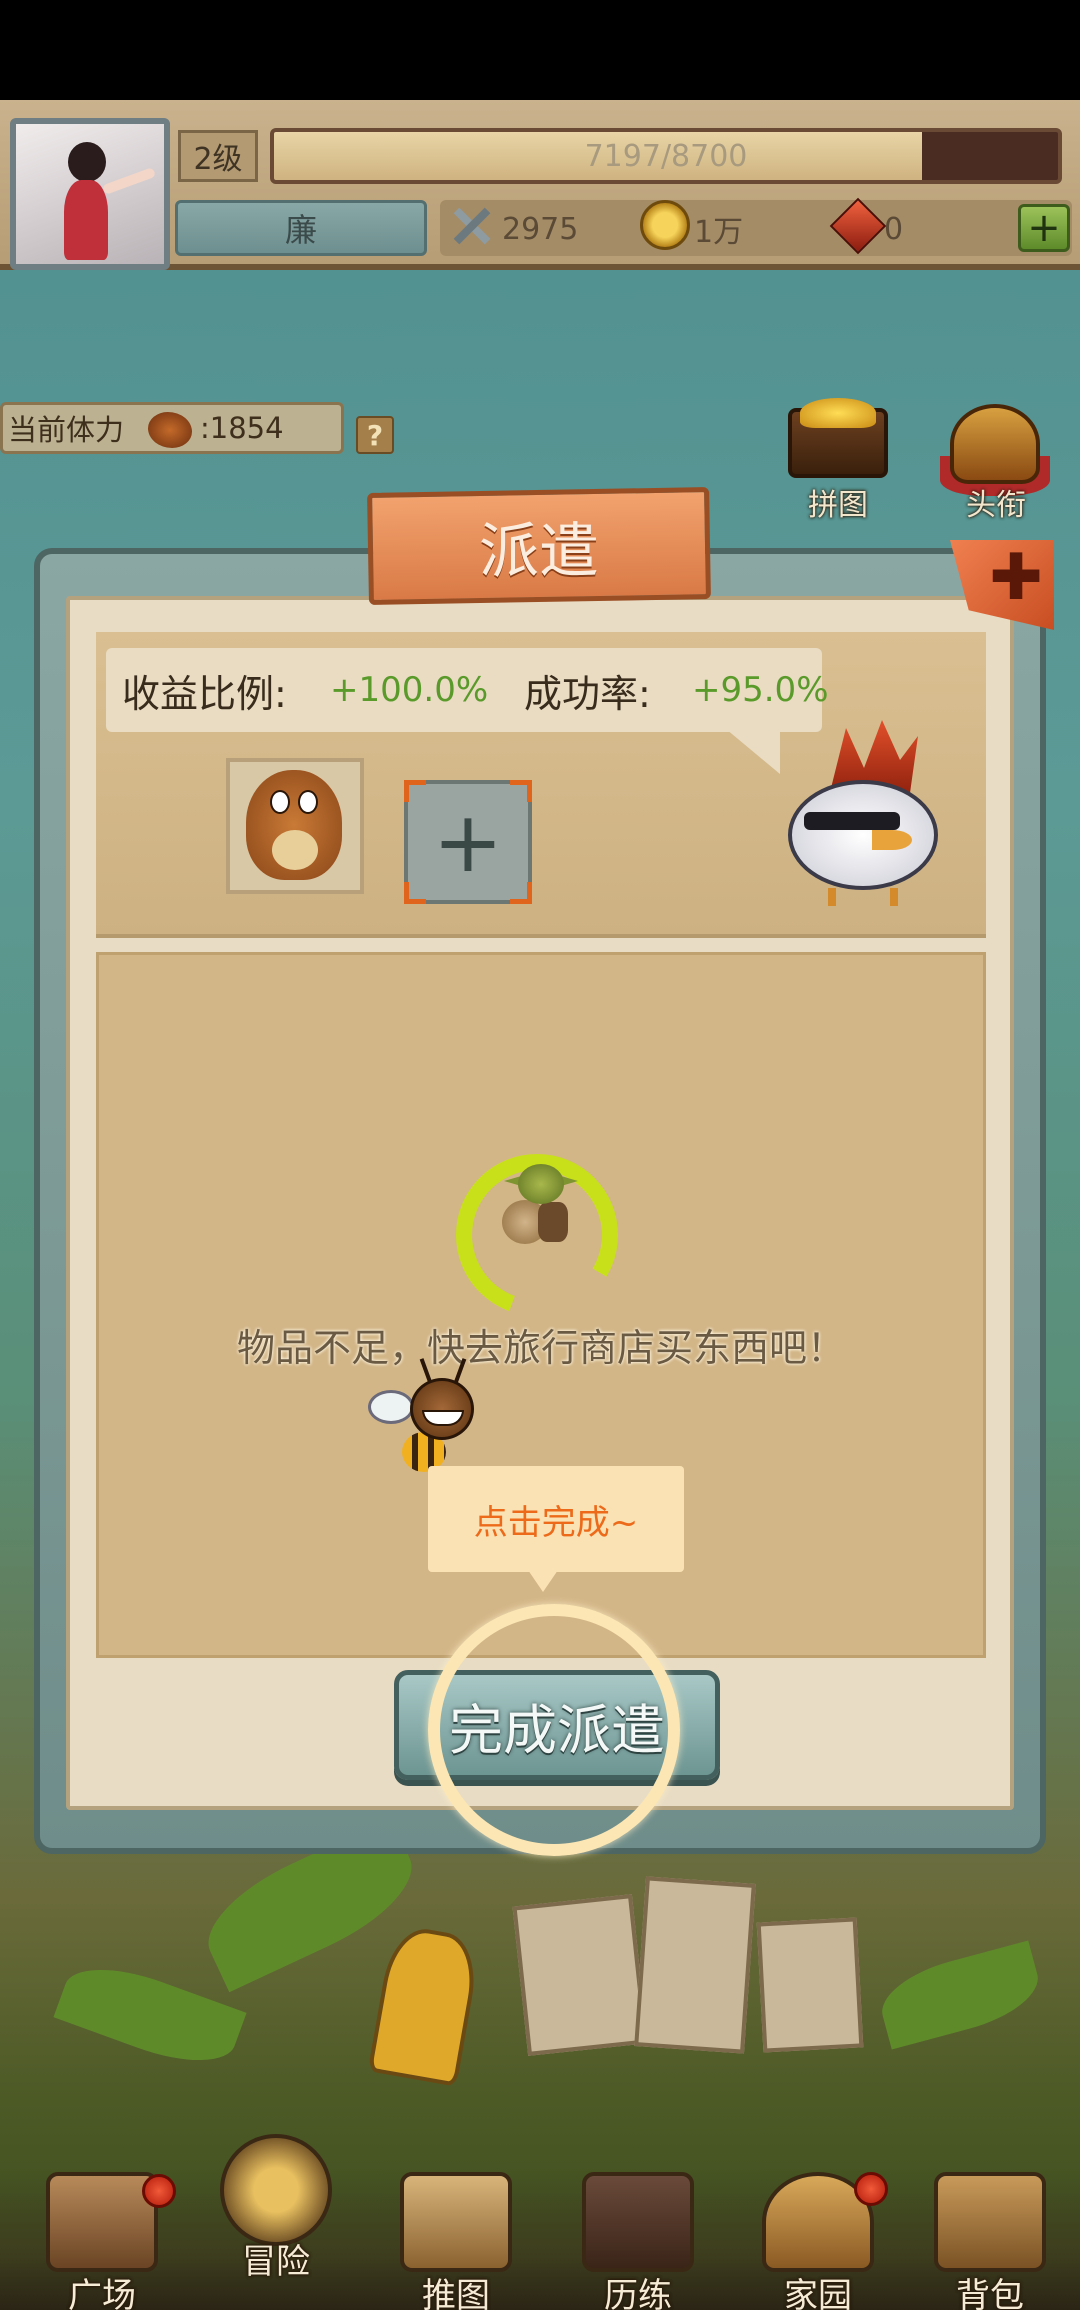 Image resolution: width=1080 pixels, height=2310 pixels. What do you see at coordinates (218, 156) in the screenshot?
I see `player-level: 2级` at bounding box center [218, 156].